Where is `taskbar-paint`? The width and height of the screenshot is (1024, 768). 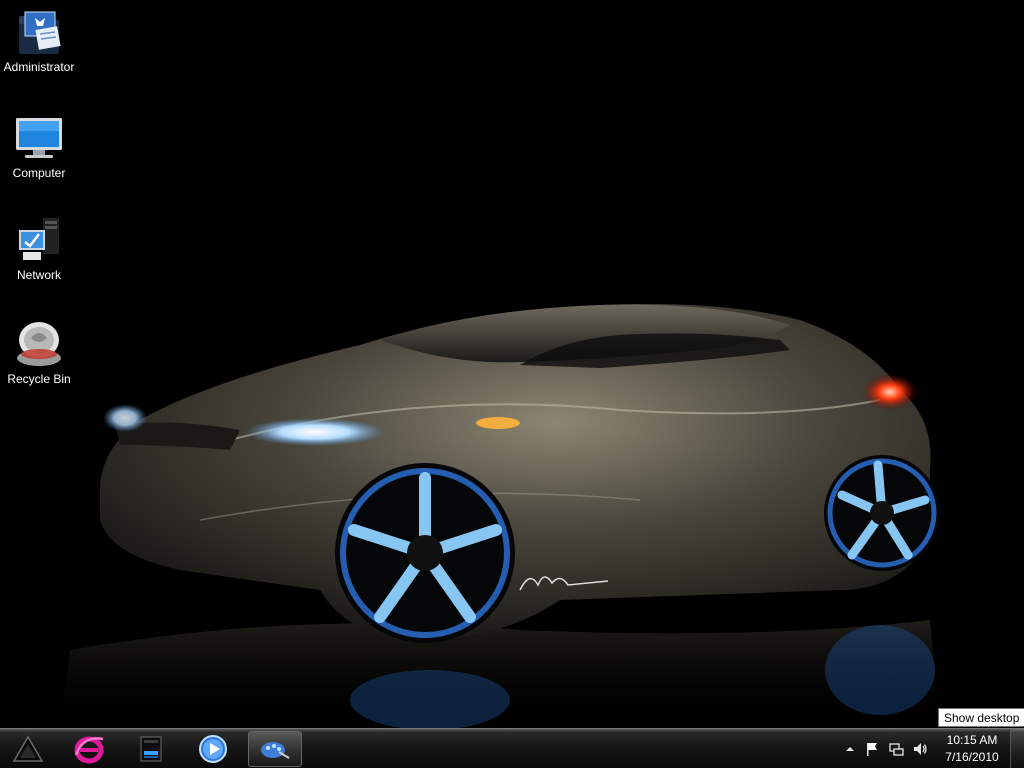 taskbar-paint is located at coordinates (275, 749).